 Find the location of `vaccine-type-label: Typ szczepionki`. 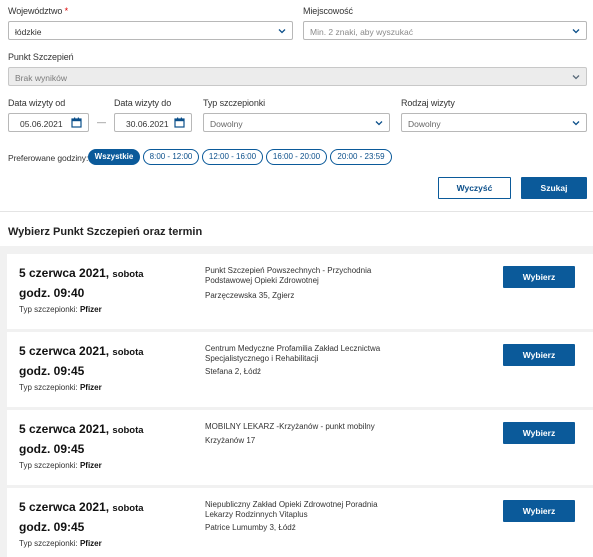

vaccine-type-label: Typ szczepionki is located at coordinates (234, 103).